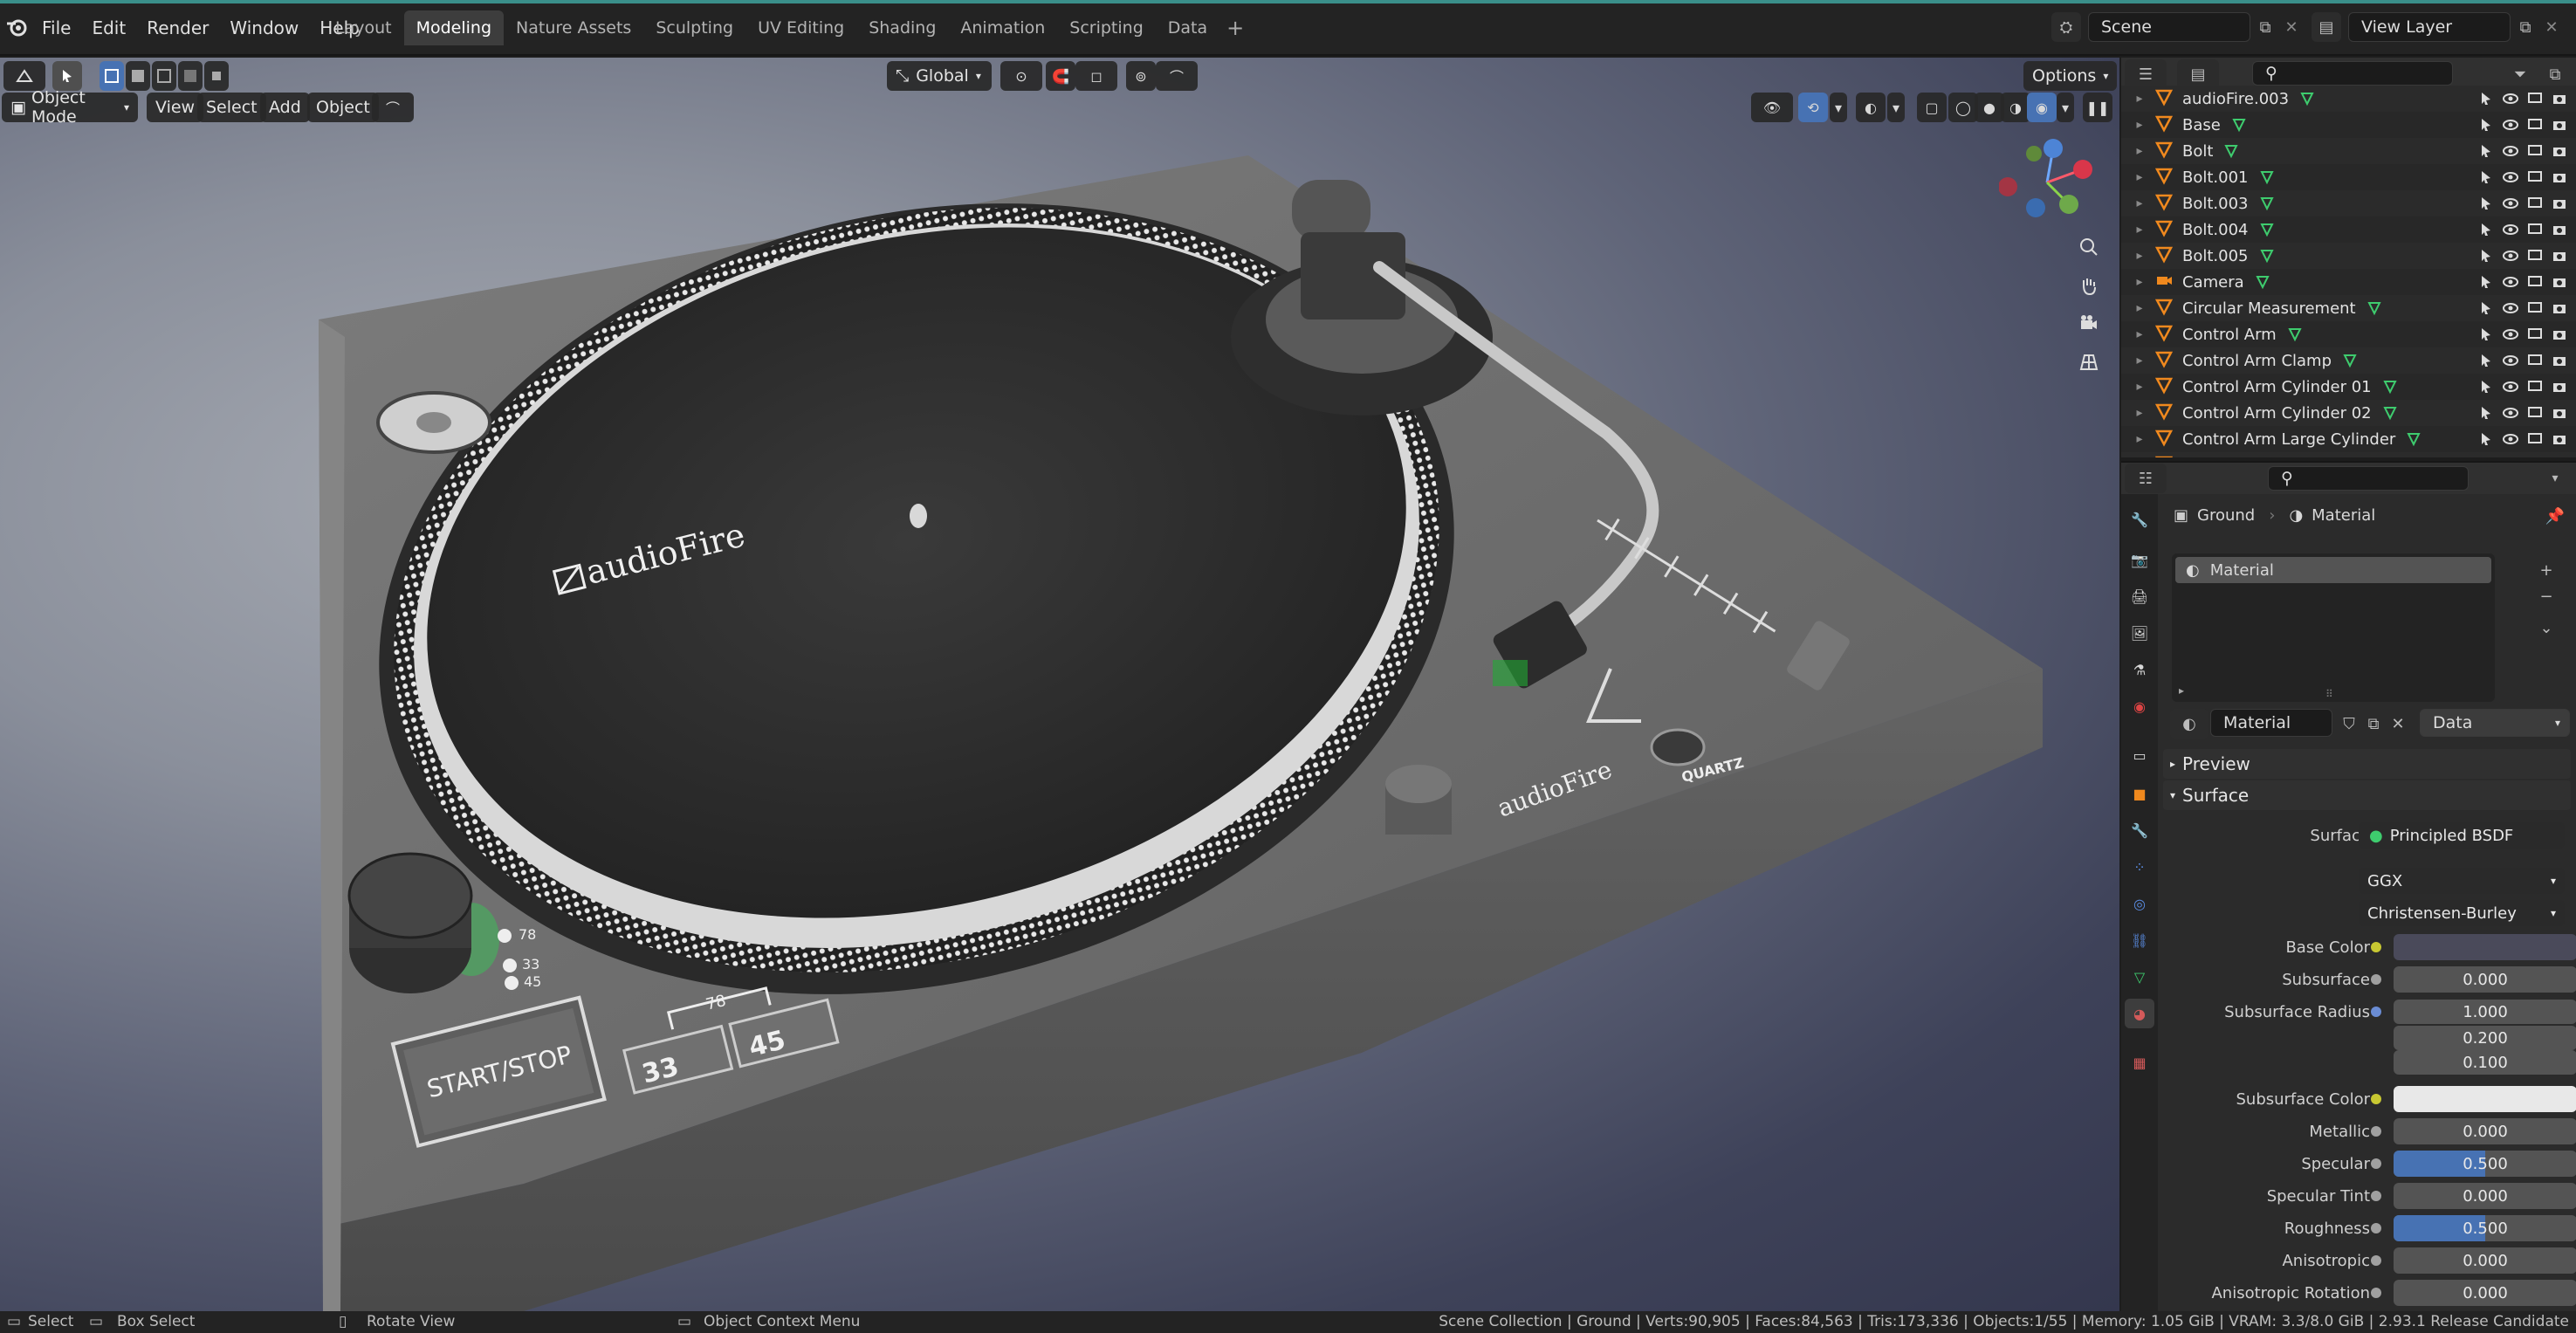  I want to click on camera-view-icon, so click(2089, 324).